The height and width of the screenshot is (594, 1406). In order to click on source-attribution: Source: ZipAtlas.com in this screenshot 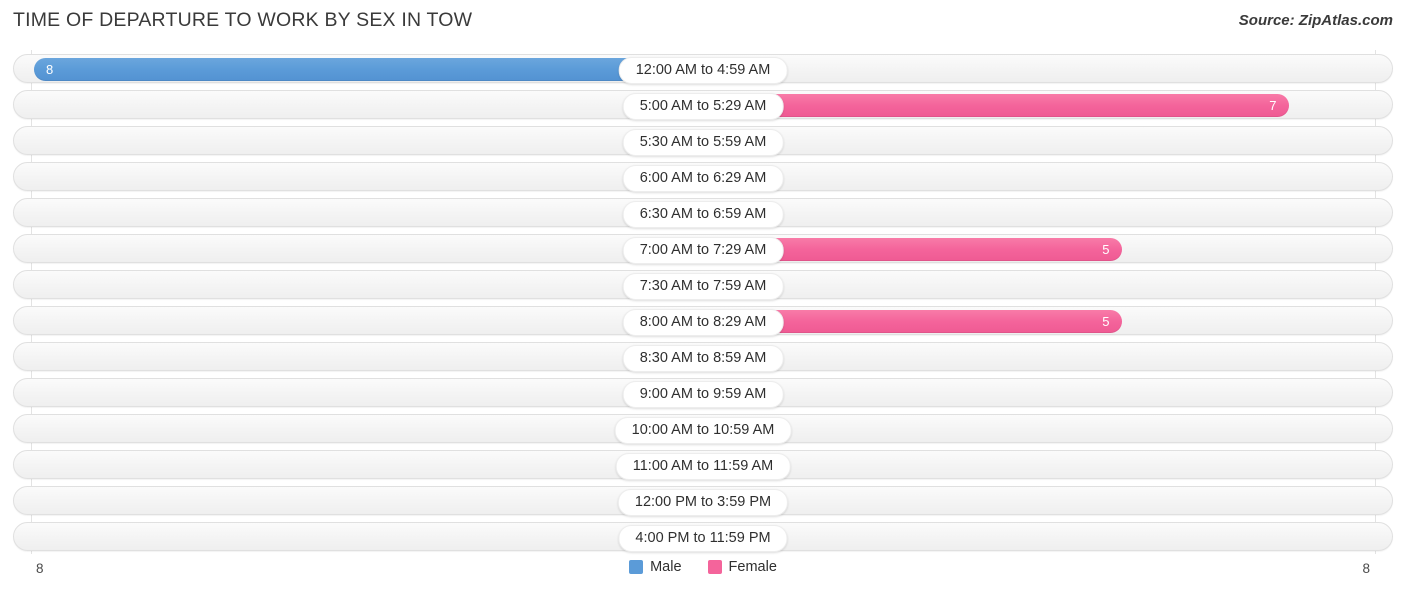, I will do `click(1315, 20)`.